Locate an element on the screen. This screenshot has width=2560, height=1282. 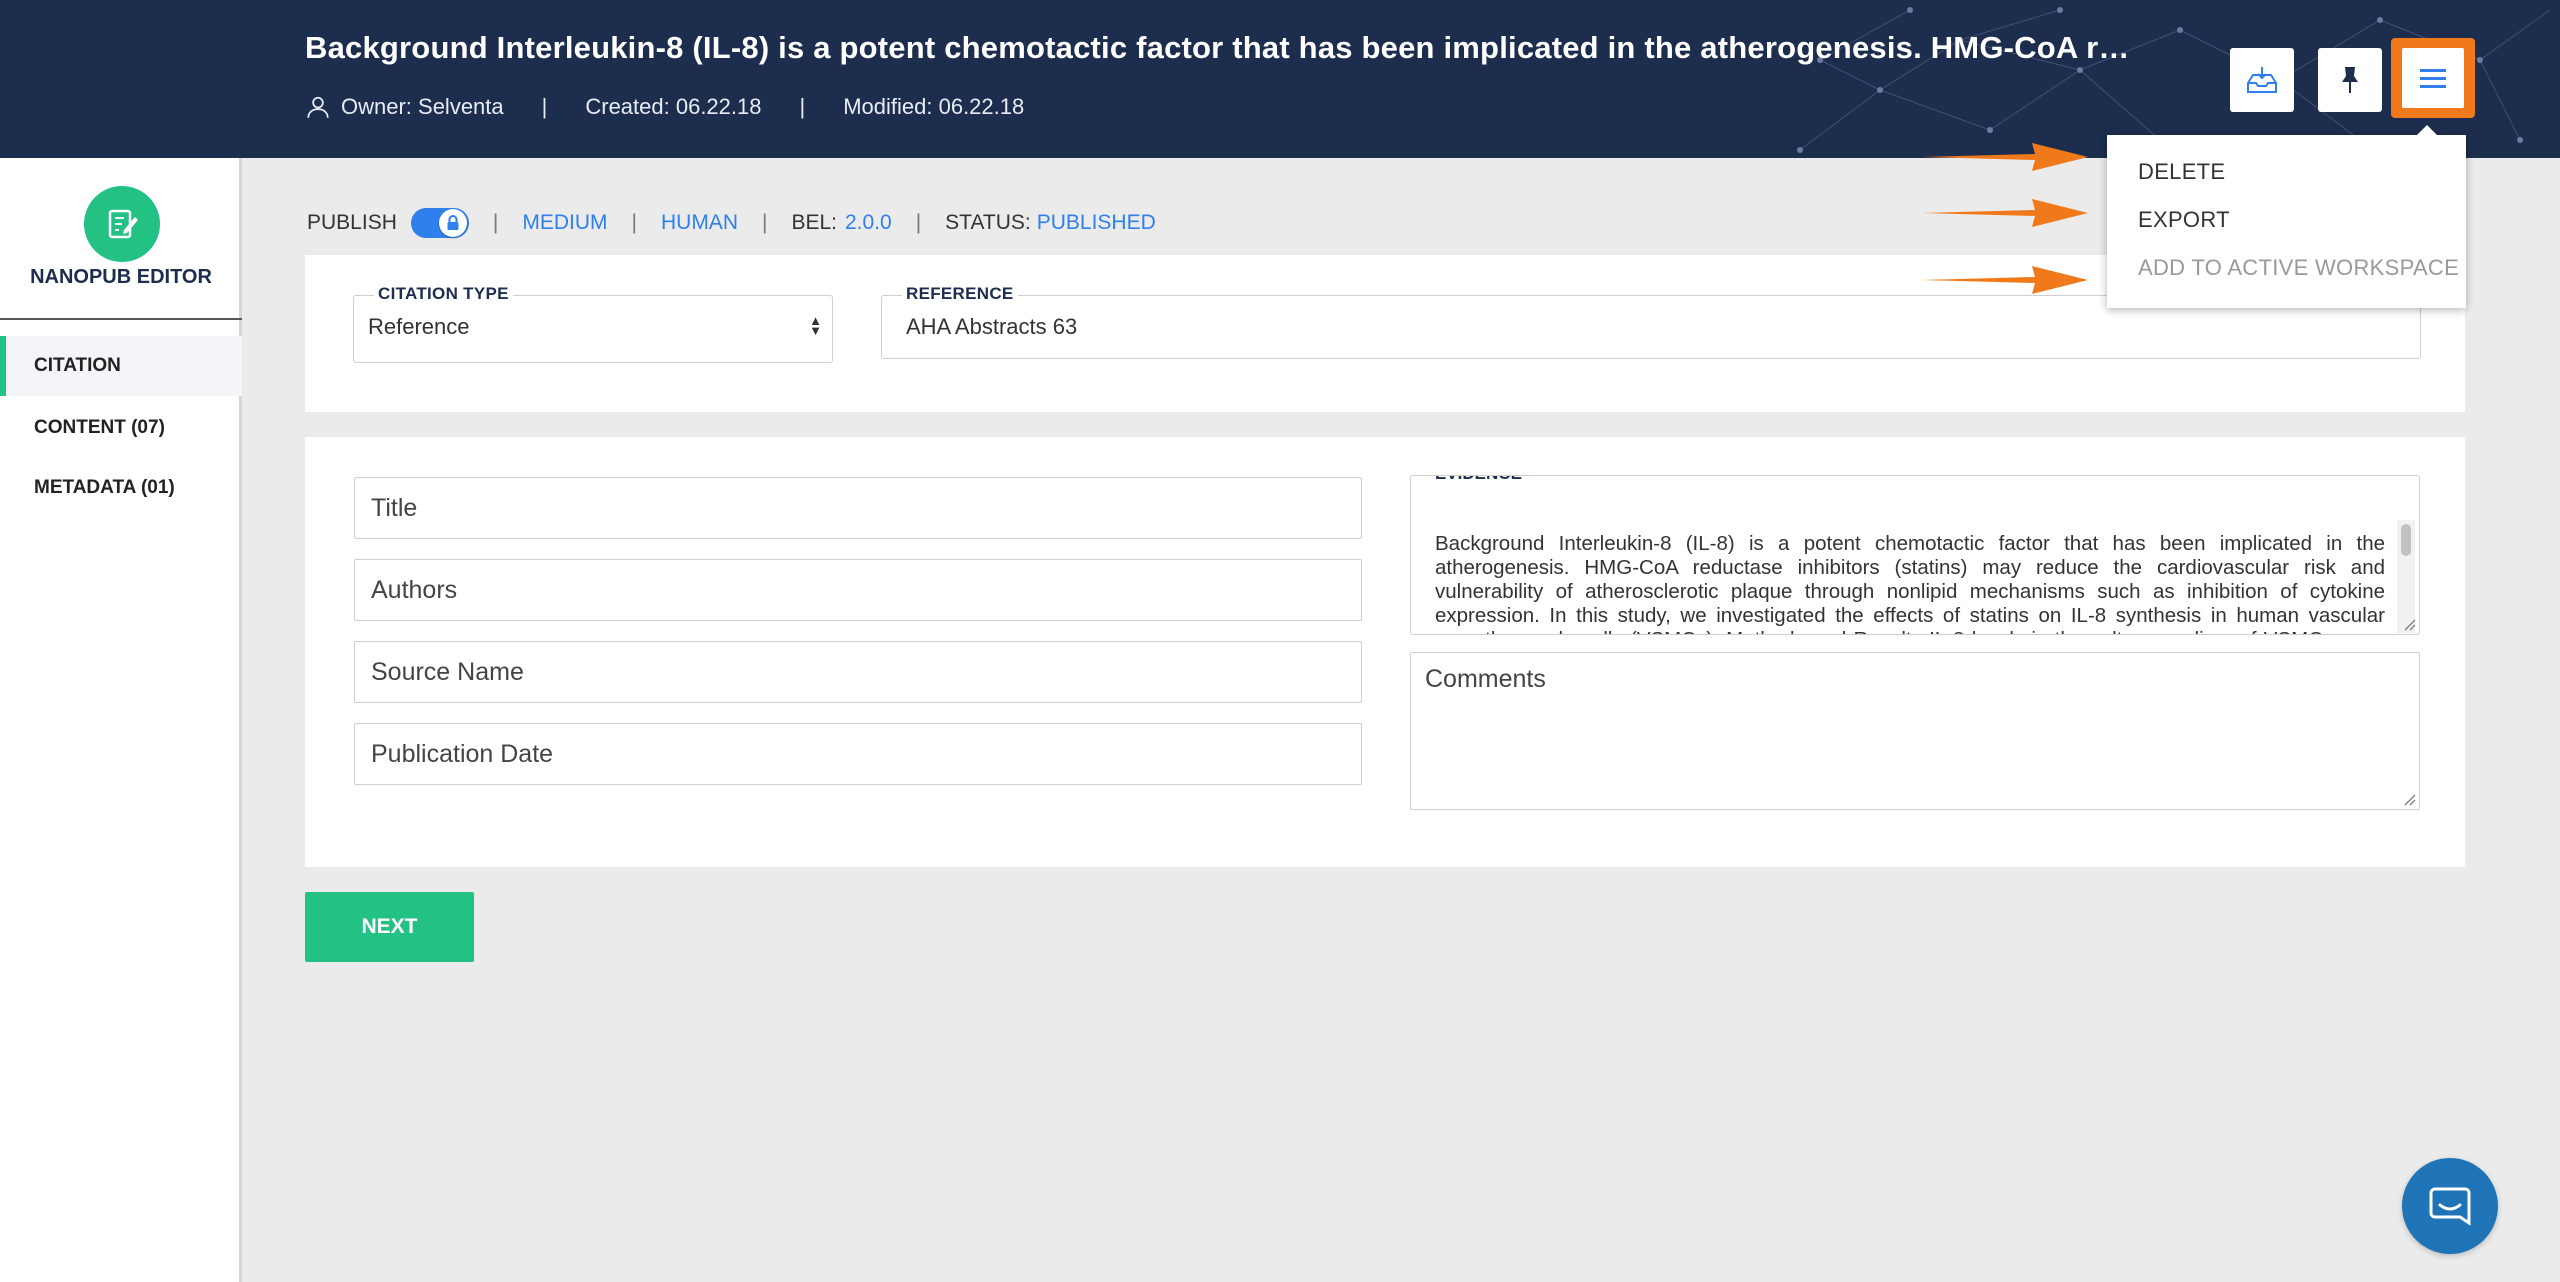
pin-button is located at coordinates (2350, 80).